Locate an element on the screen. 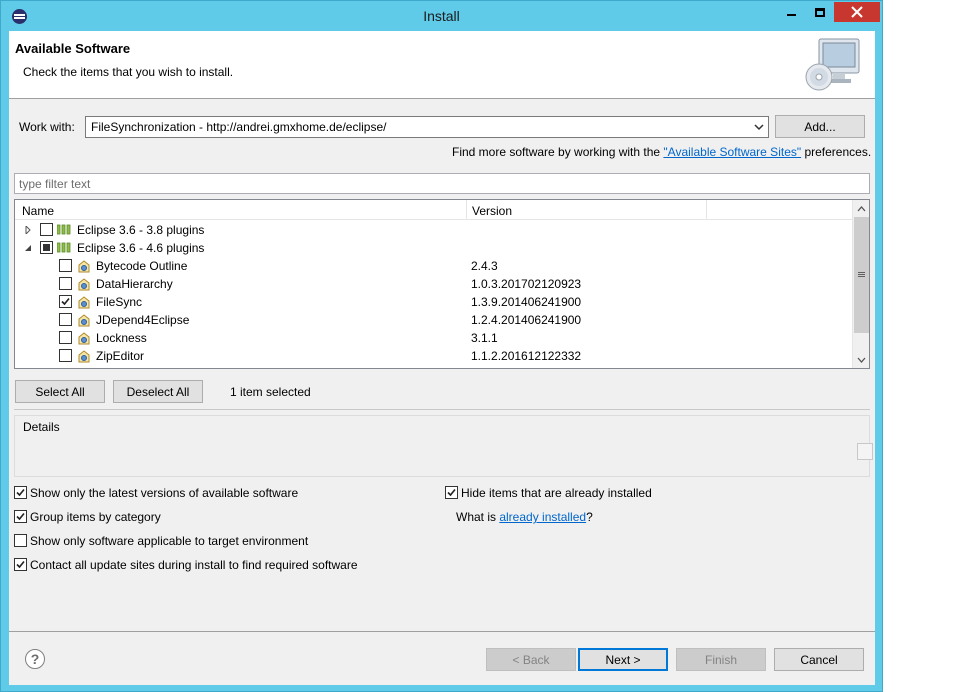  what-is-installed-text: What is already installed? is located at coordinates (524, 517).